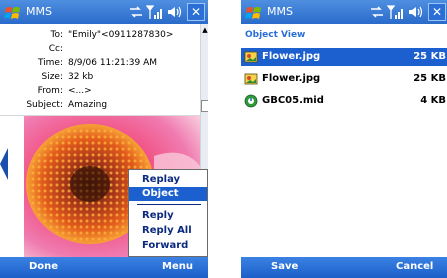  I want to click on header-size: Size: 32 kb, so click(97, 78).